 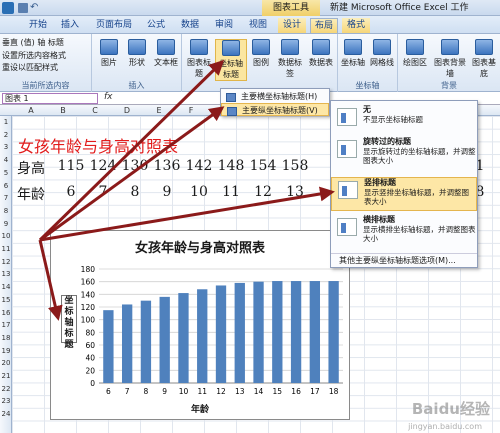 I want to click on axes-icon, so click(x=353, y=47).